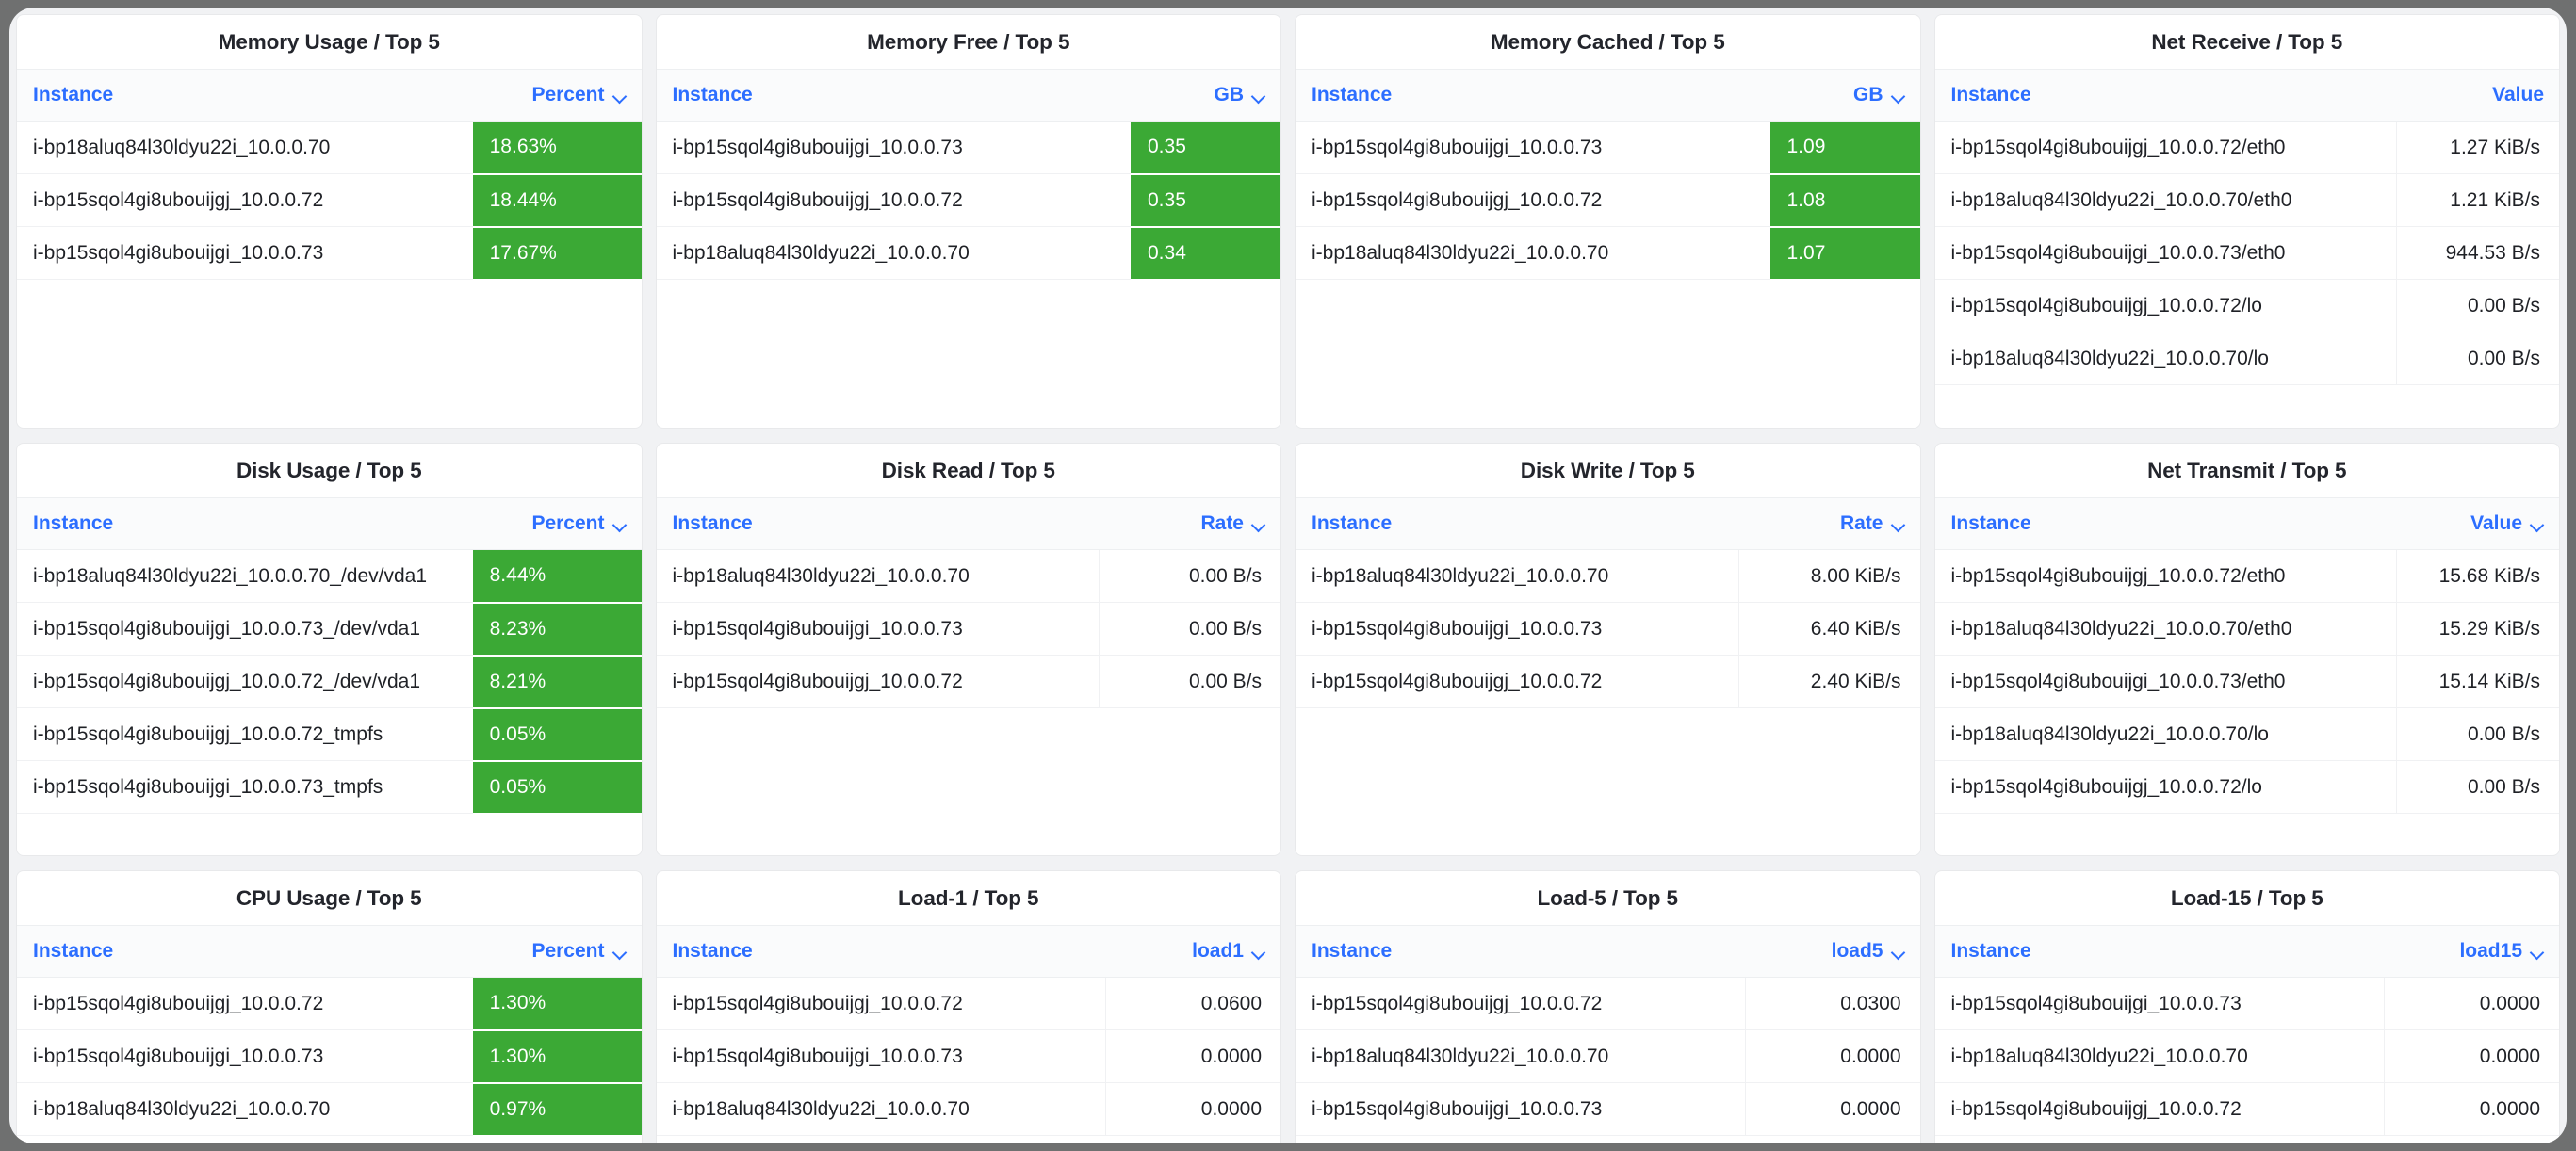  Describe the element at coordinates (1844, 253) in the screenshot. I see `cell-value: 1.07` at that location.